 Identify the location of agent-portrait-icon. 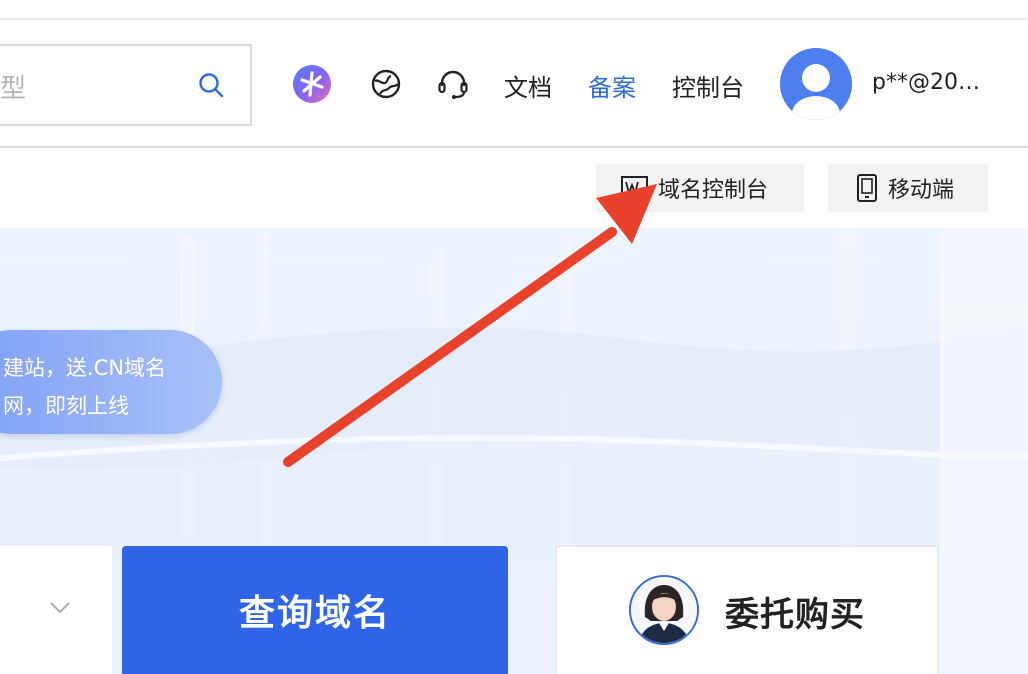
(664, 610).